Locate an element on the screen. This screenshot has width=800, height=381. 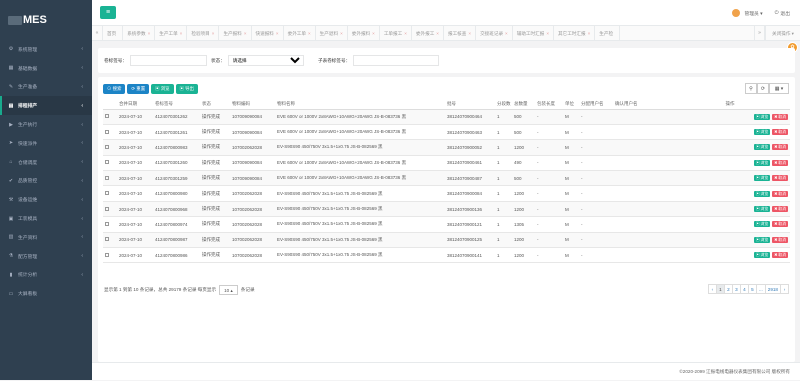
columns-button: ▦ ▾ is located at coordinates (779, 88).